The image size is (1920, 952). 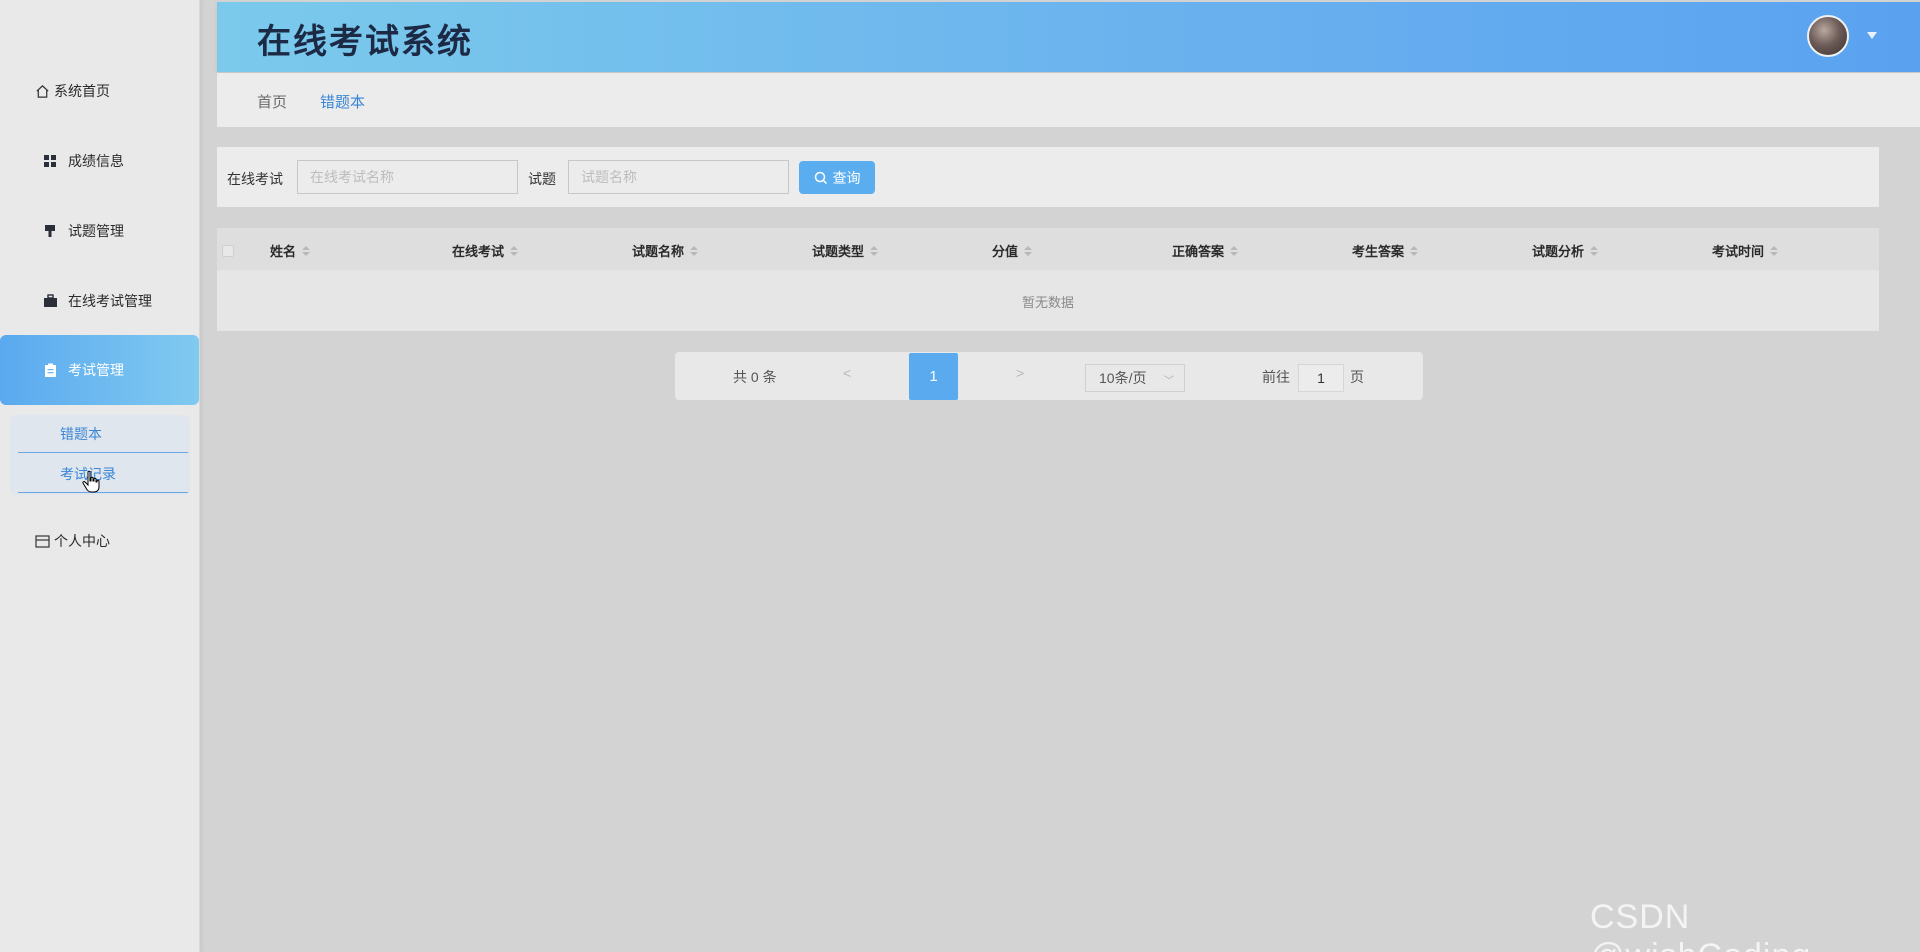 I want to click on sidebar-item-online-exam: 在线考试管理, so click(x=100, y=301).